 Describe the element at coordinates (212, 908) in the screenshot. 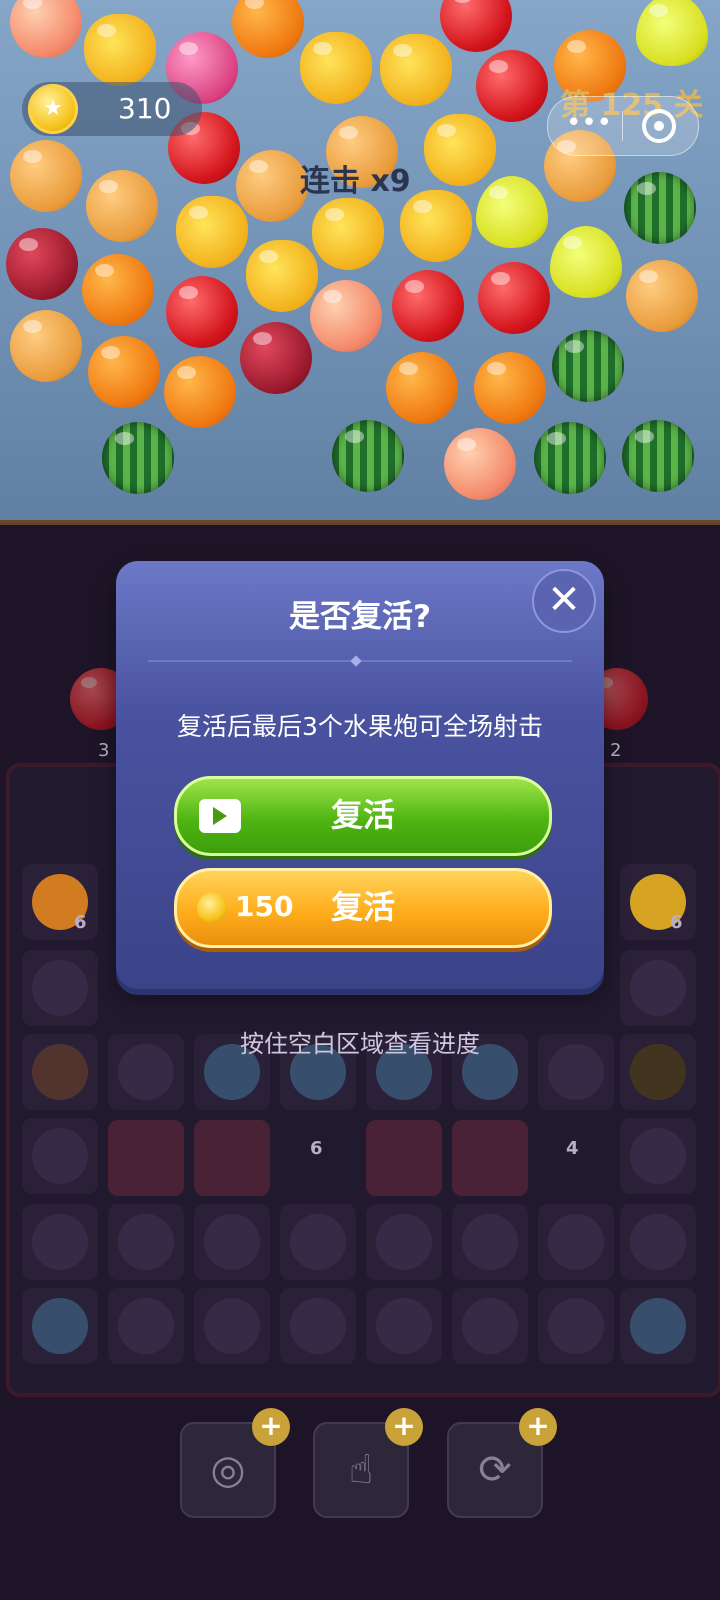

I see `coin-icon` at that location.